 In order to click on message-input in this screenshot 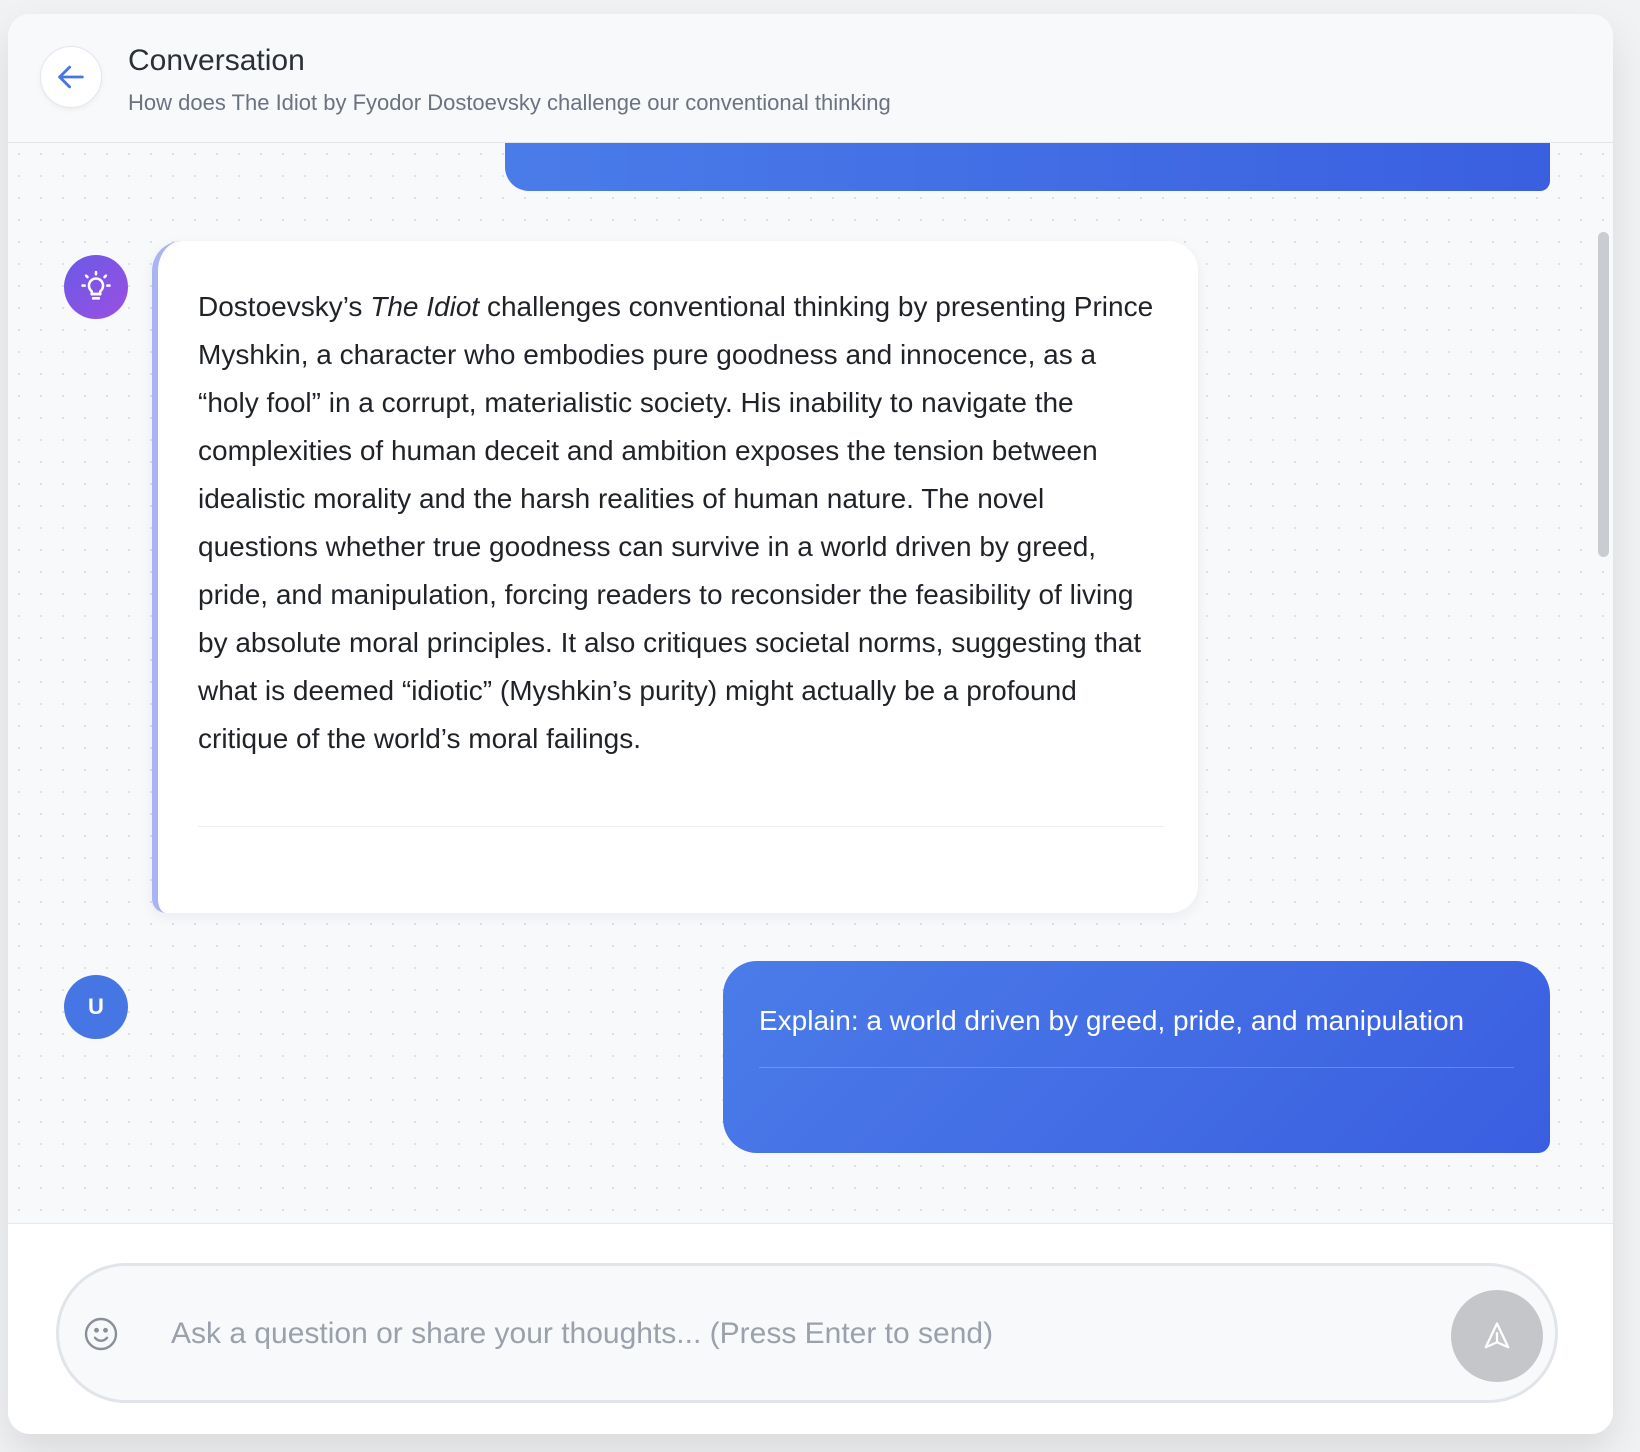, I will do `click(781, 1334)`.